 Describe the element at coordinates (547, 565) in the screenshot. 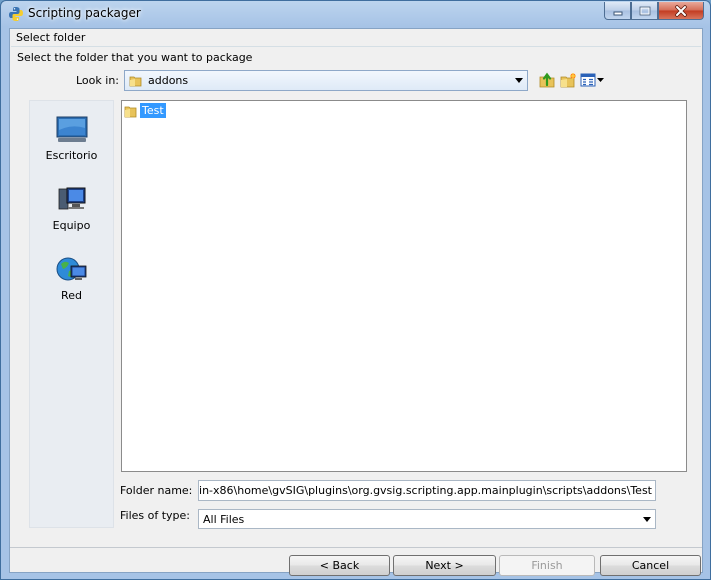

I see `finish-button: Finish` at that location.